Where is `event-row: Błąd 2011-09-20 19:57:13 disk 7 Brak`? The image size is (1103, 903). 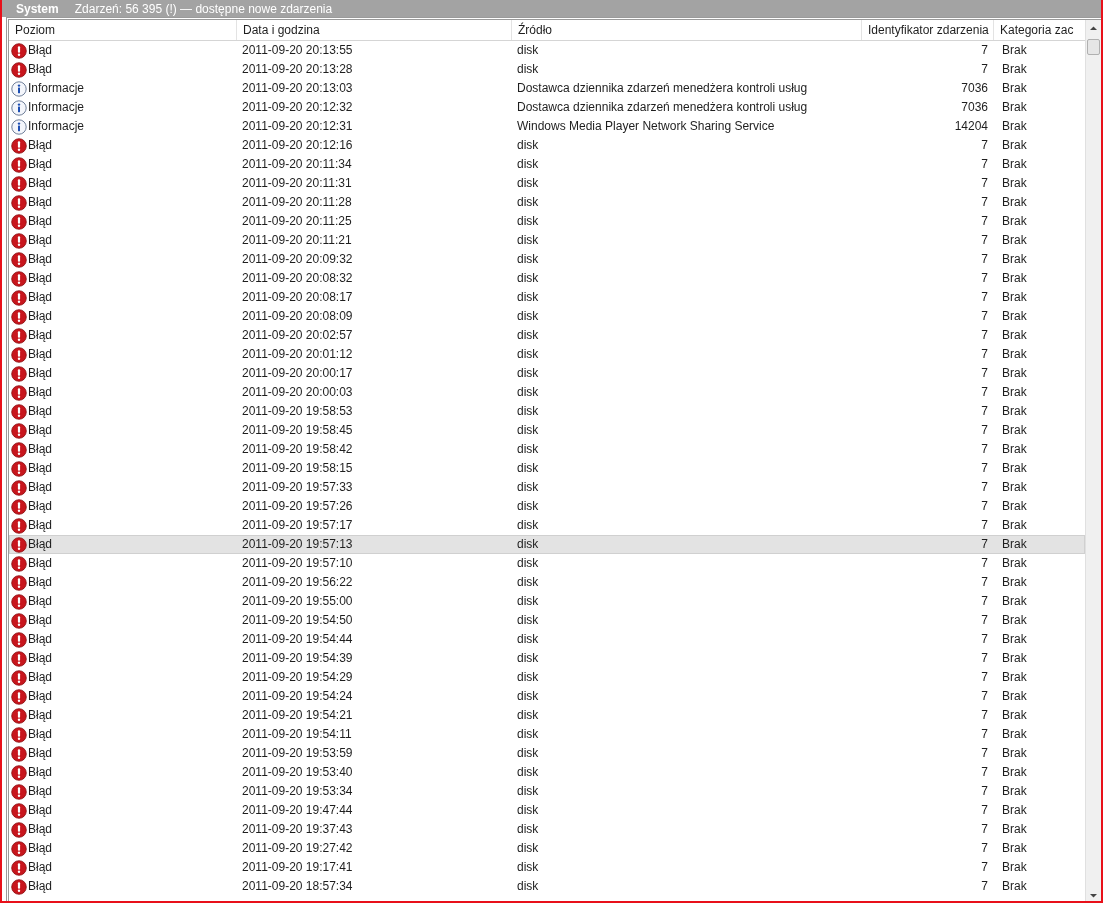 event-row: Błąd 2011-09-20 19:57:13 disk 7 Brak is located at coordinates (547, 544).